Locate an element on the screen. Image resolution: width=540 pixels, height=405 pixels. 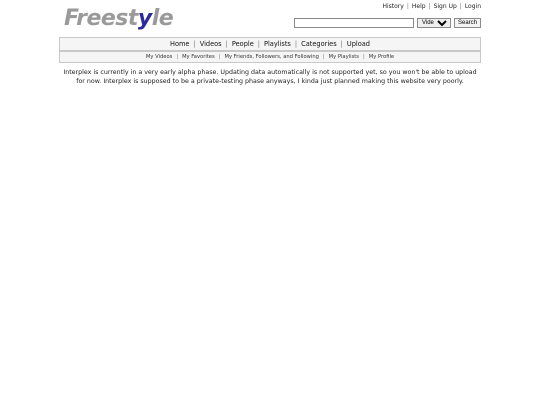
nav-categories: Categories is located at coordinates (319, 44).